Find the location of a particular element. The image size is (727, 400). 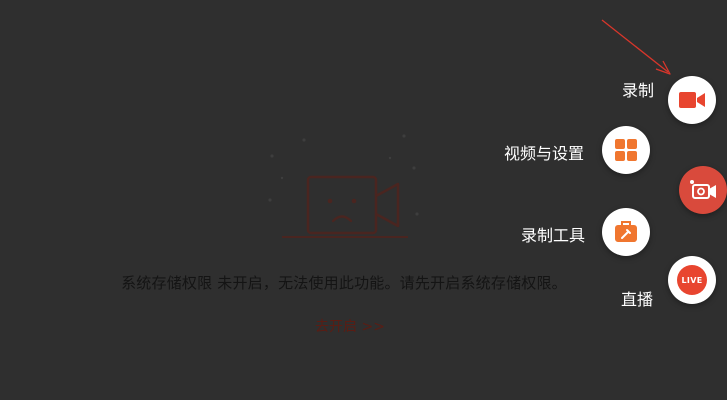

live-icon: LIVE is located at coordinates (692, 280).